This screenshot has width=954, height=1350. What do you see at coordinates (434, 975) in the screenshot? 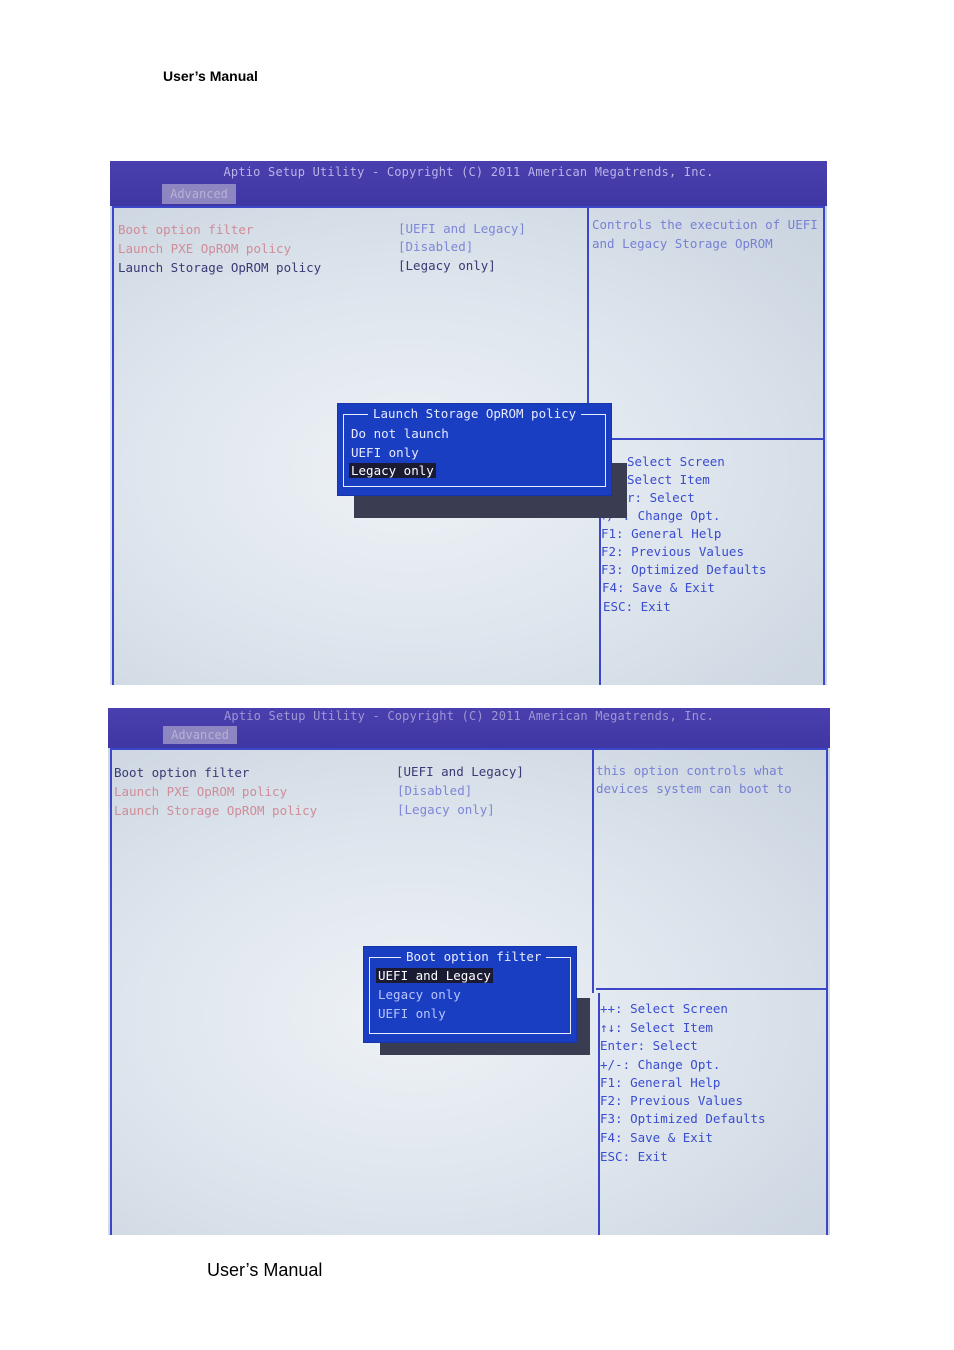
I see `popup-option-uefi-and-legacy: UEFI and Legacy` at bounding box center [434, 975].